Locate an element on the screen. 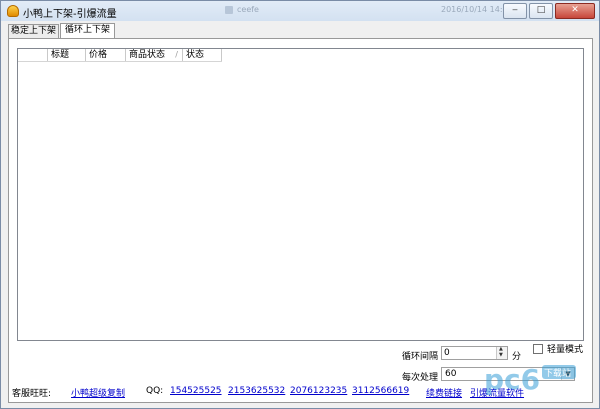 The width and height of the screenshot is (600, 409). qq-link-1: 154525525 is located at coordinates (196, 391).